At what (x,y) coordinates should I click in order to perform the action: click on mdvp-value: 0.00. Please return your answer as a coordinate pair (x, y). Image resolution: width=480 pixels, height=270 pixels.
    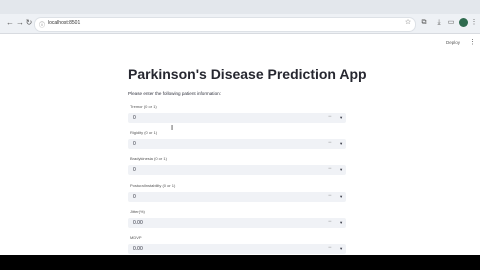
    Looking at the image, I should click on (138, 249).